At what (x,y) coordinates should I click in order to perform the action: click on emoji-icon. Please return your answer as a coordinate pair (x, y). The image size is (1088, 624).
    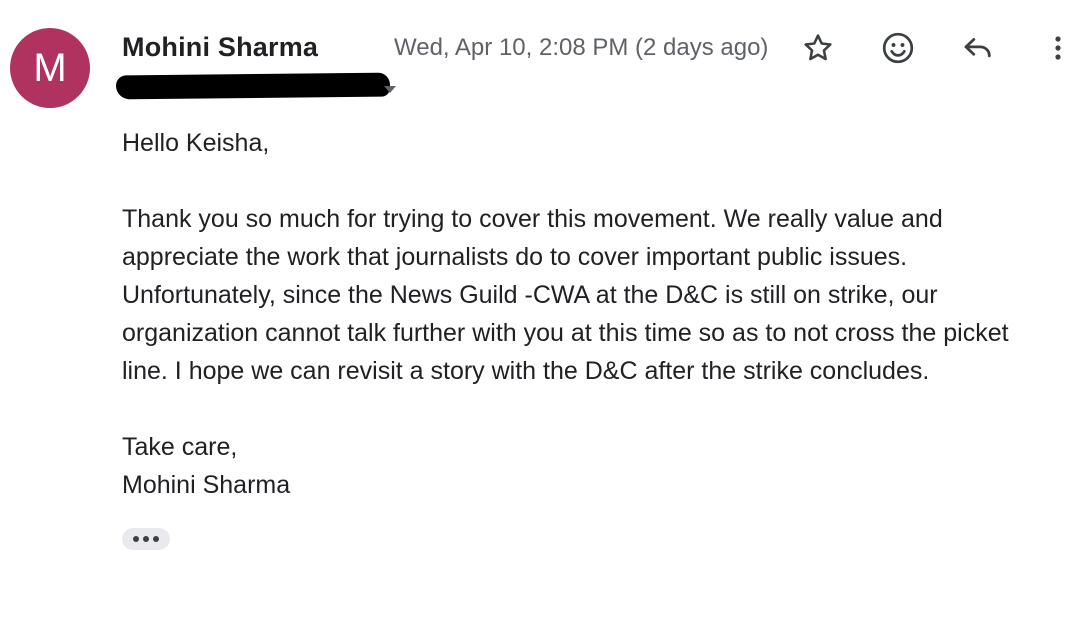
    Looking at the image, I should click on (898, 48).